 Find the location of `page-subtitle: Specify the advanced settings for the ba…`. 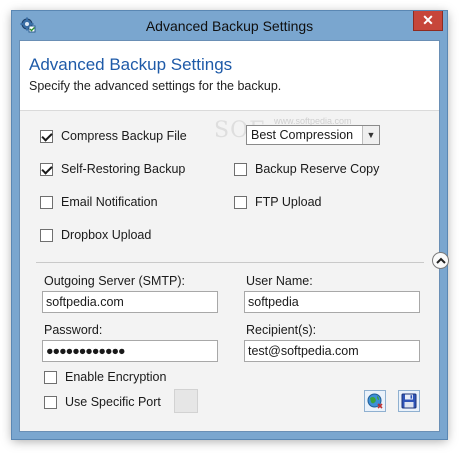

page-subtitle: Specify the advanced settings for the ba… is located at coordinates (155, 86).